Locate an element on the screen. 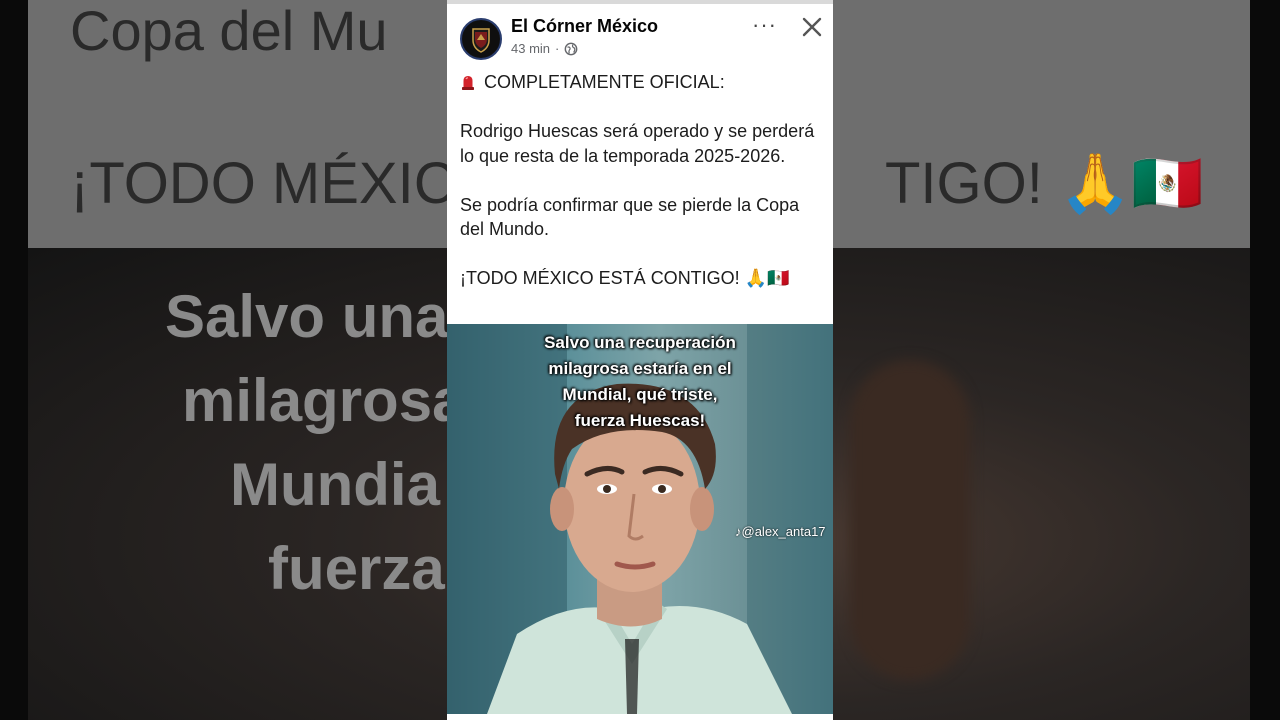 This screenshot has width=1280, height=720. post-meta: 43 min · is located at coordinates (544, 48).